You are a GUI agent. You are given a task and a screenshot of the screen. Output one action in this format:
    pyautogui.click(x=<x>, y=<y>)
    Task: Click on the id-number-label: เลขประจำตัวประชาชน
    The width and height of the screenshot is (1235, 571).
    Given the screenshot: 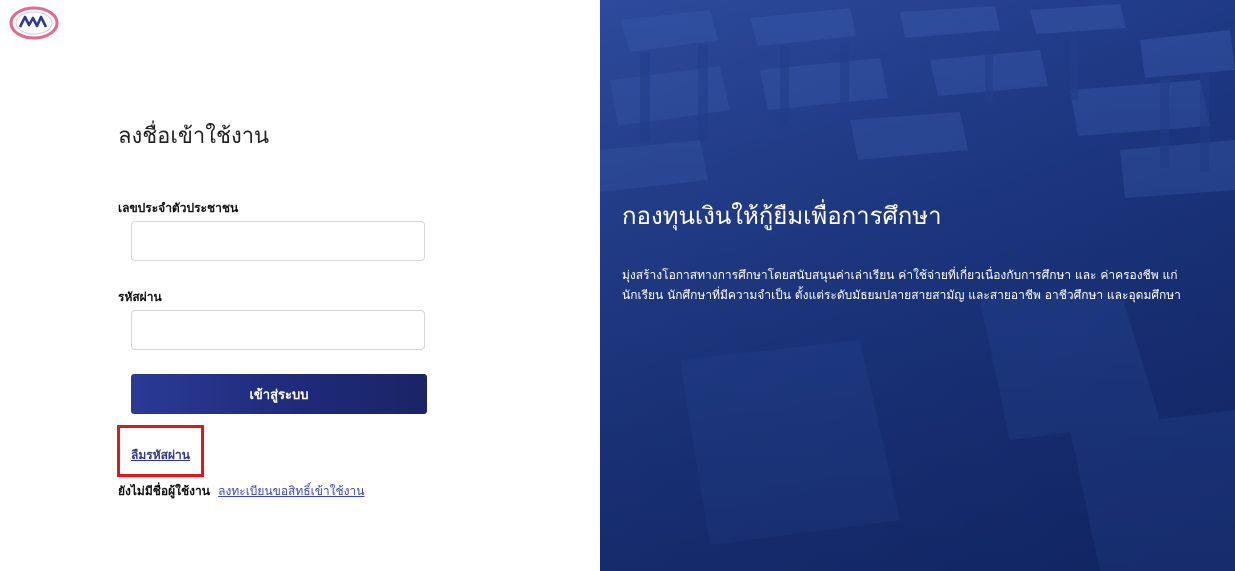 What is the action you would take?
    pyautogui.click(x=178, y=208)
    